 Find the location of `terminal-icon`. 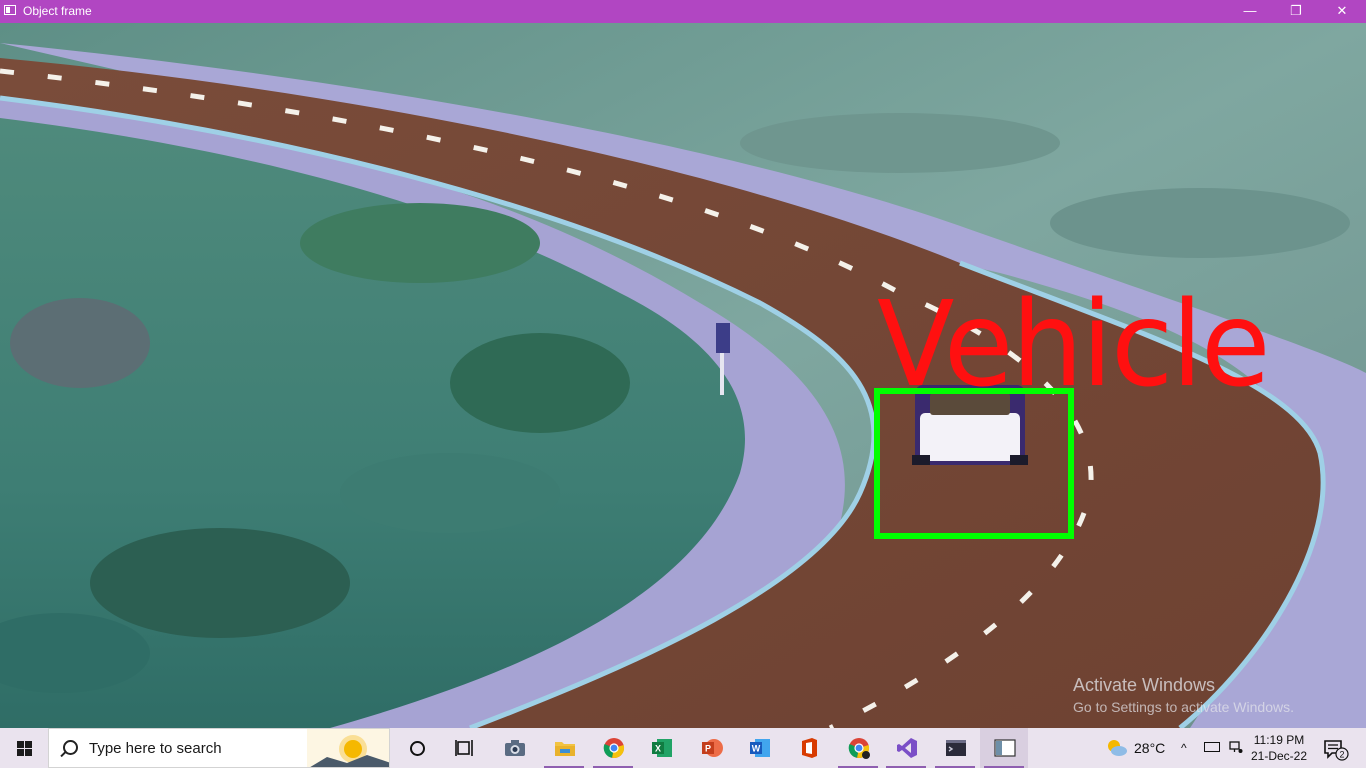

terminal-icon is located at coordinates (956, 748).